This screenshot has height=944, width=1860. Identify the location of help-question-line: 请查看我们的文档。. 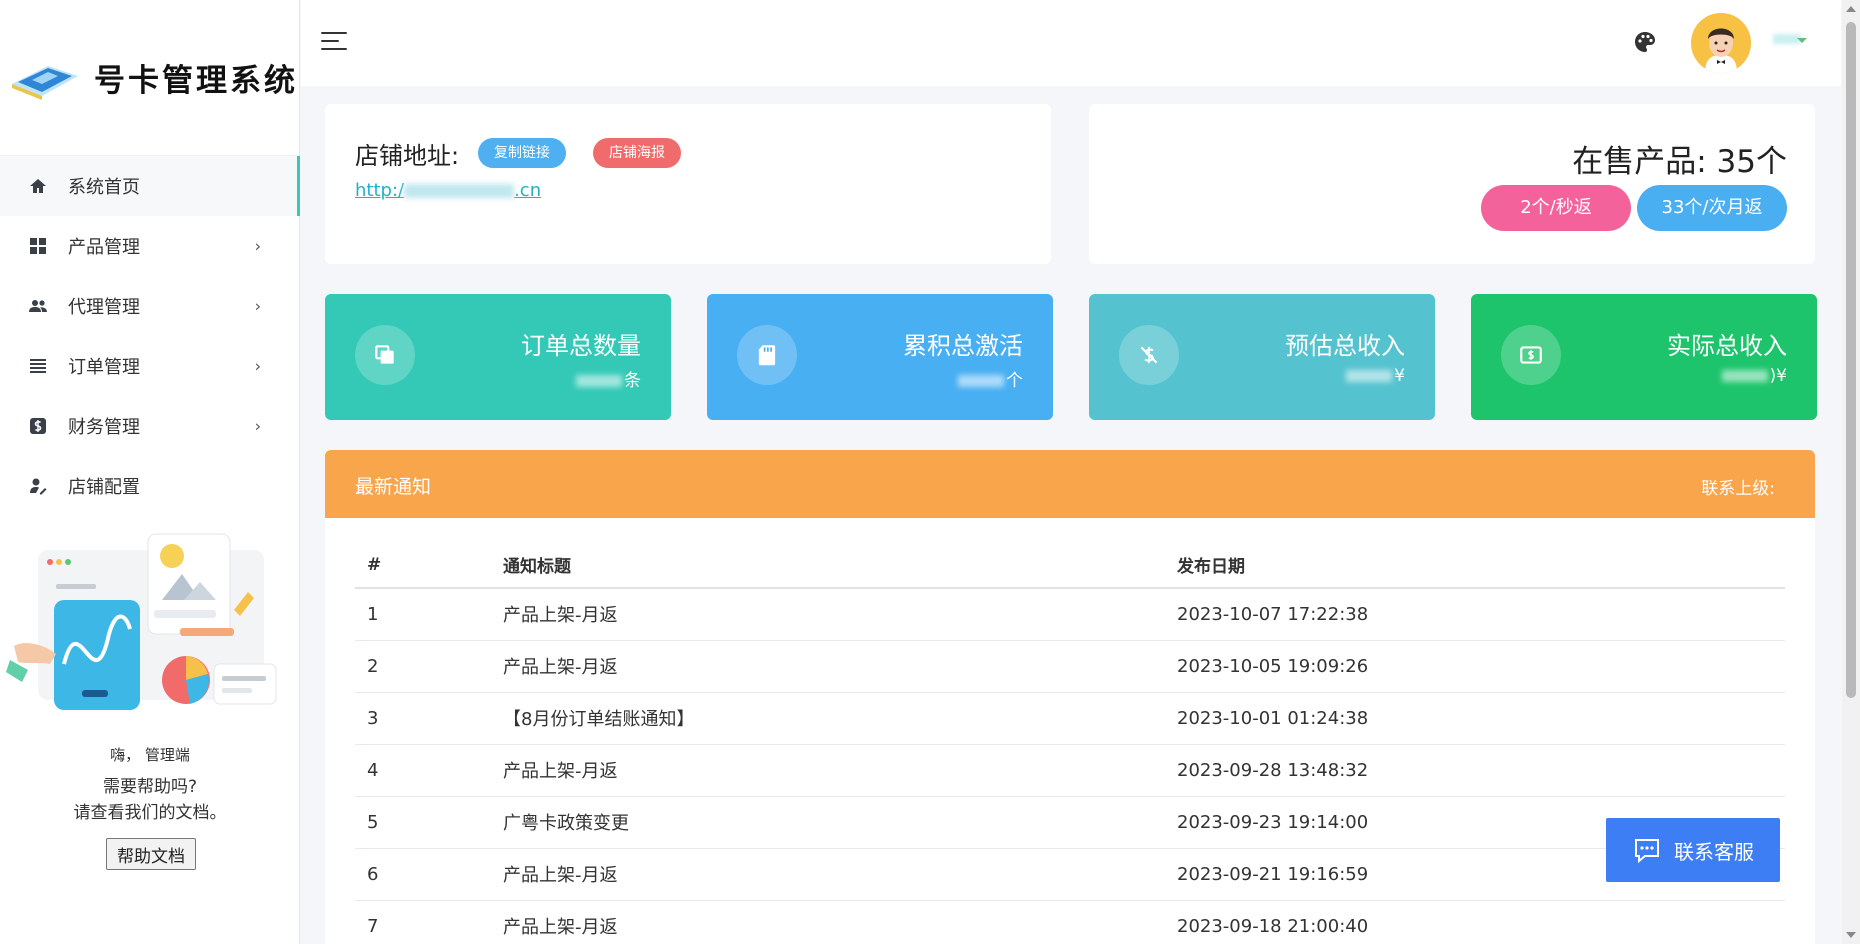
(150, 813).